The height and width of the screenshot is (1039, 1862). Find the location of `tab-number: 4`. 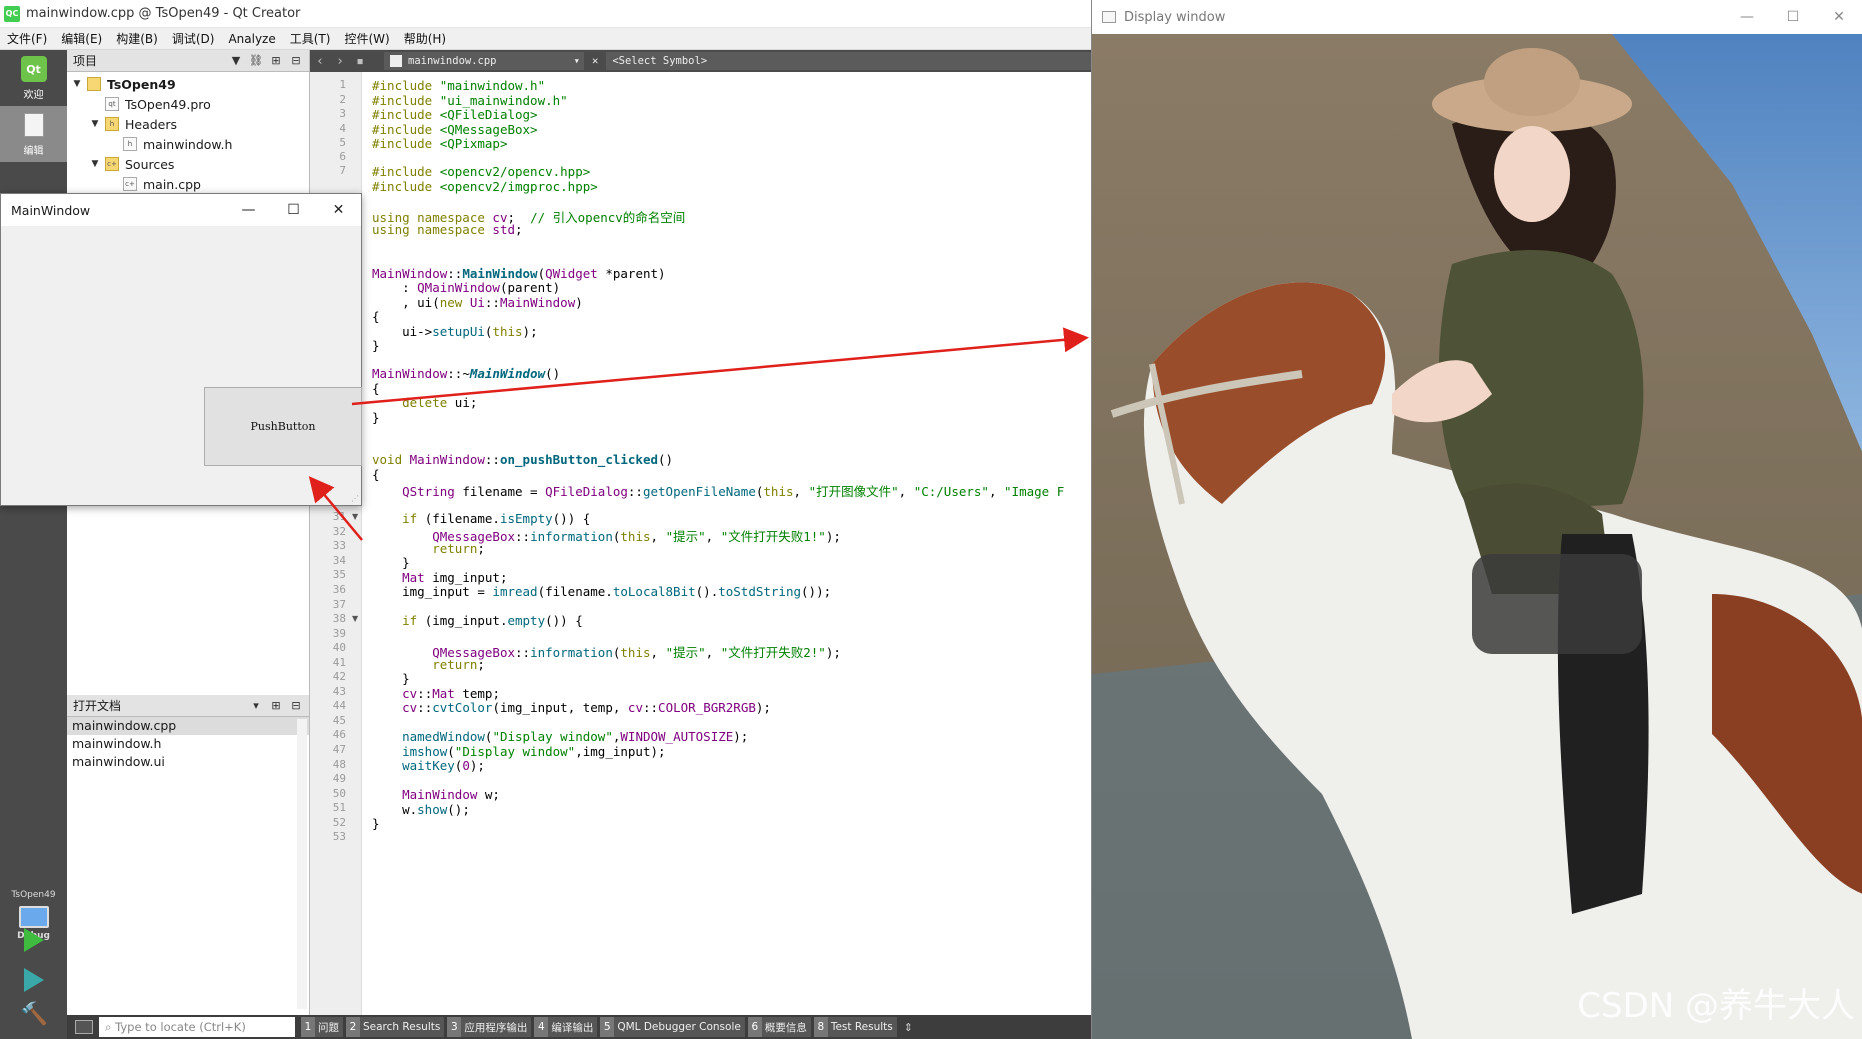

tab-number: 4 is located at coordinates (541, 1027).